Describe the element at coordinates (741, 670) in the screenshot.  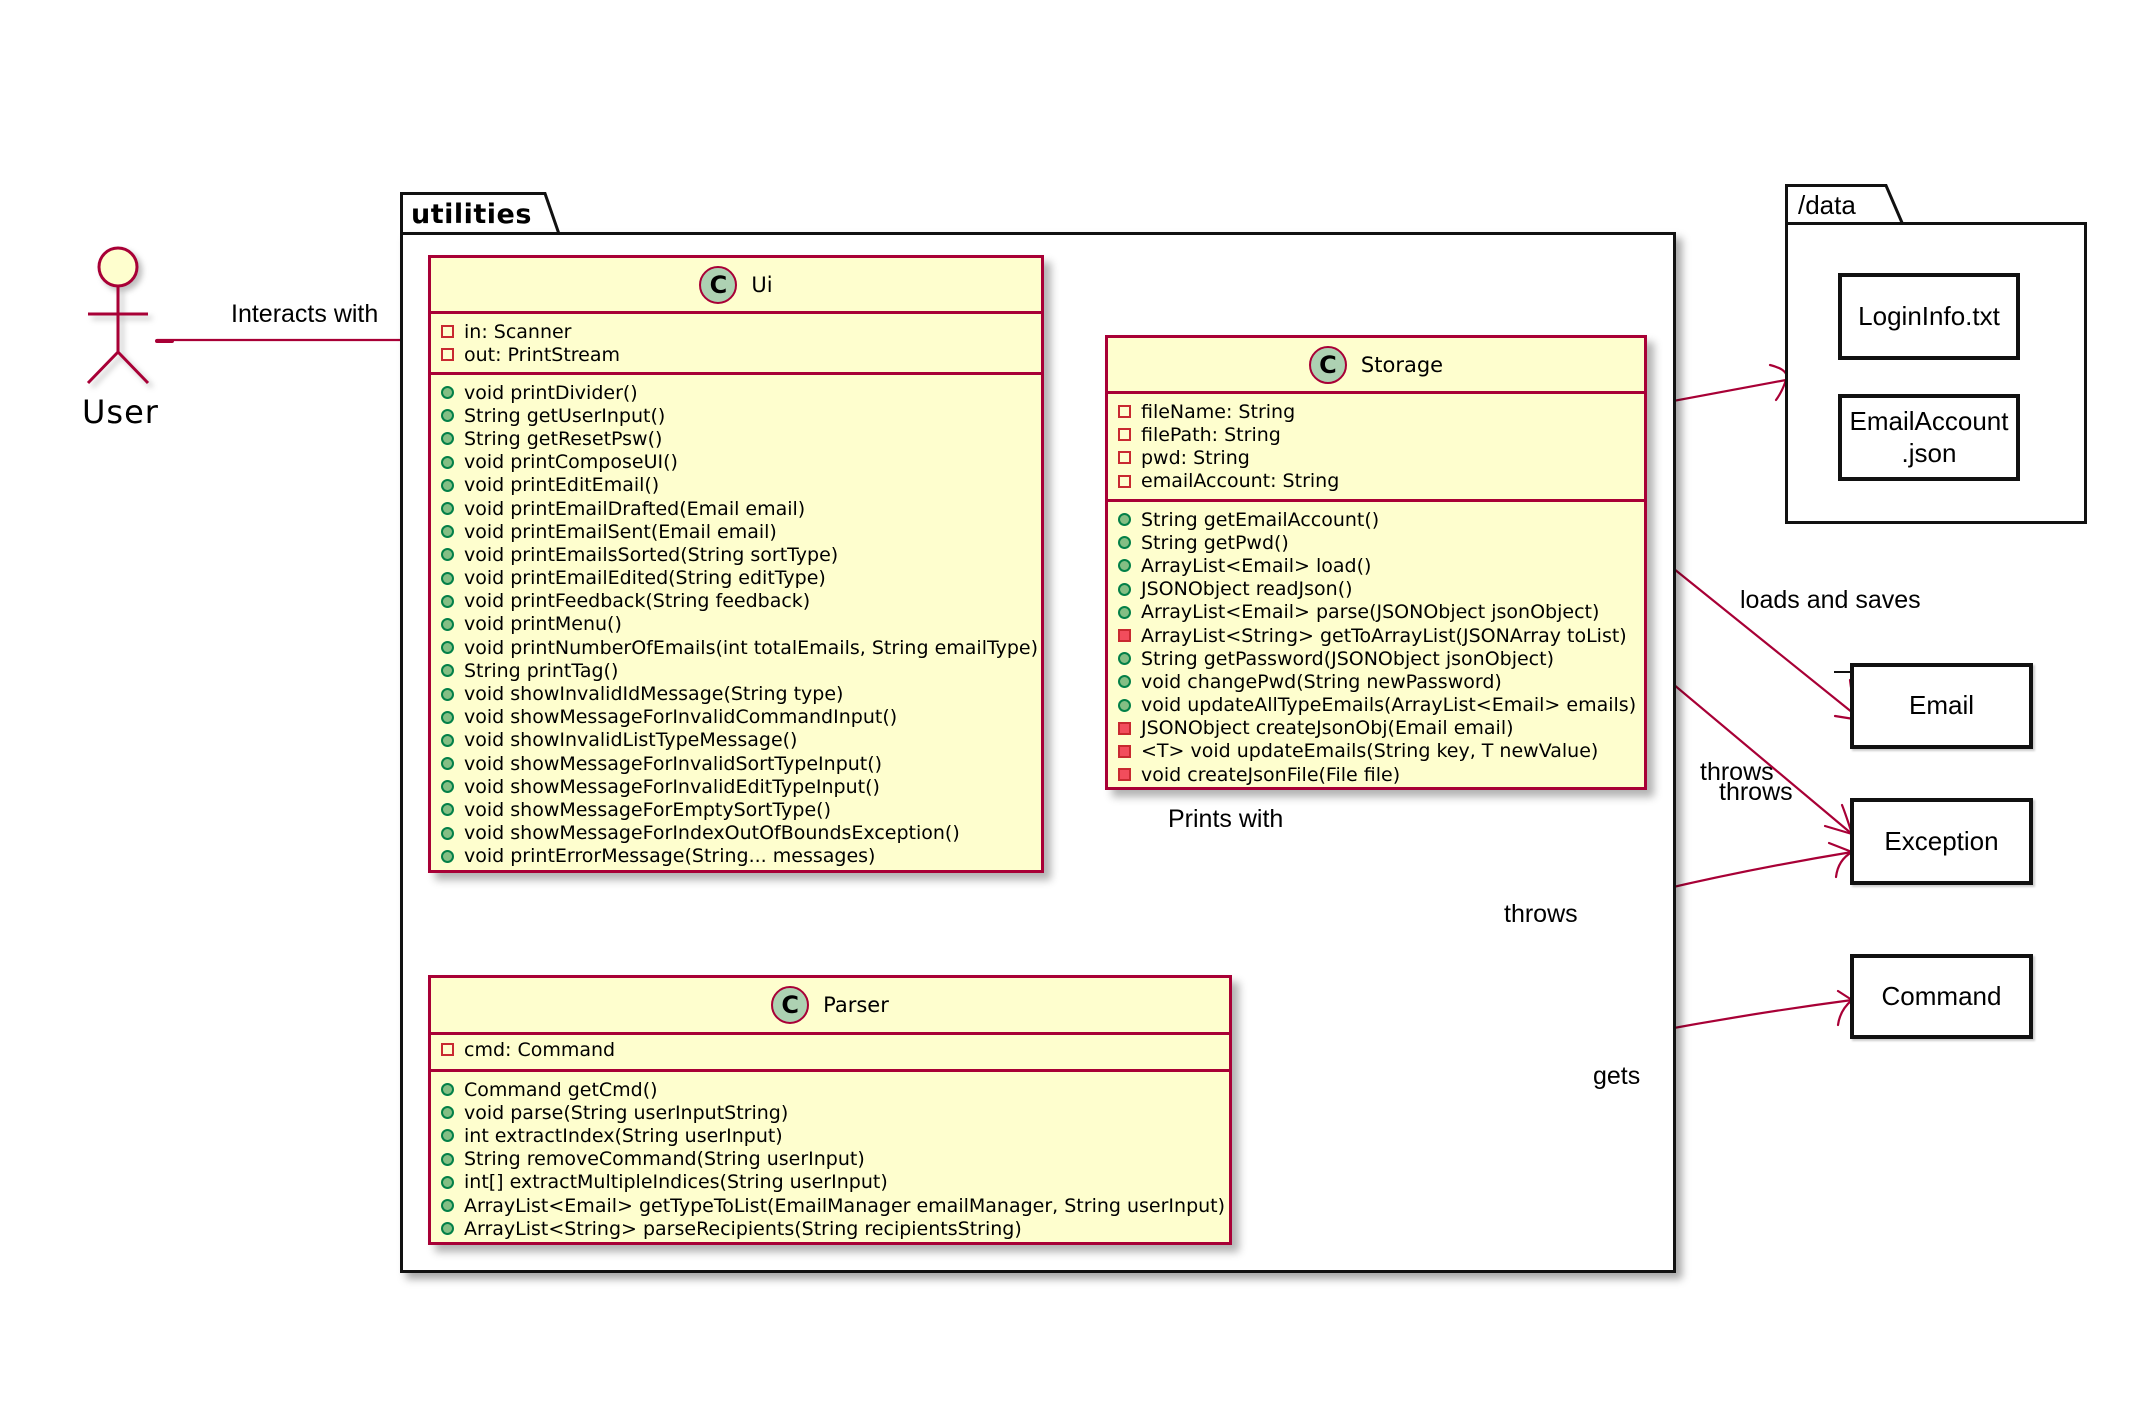
I see `class-method: String printTag()` at that location.